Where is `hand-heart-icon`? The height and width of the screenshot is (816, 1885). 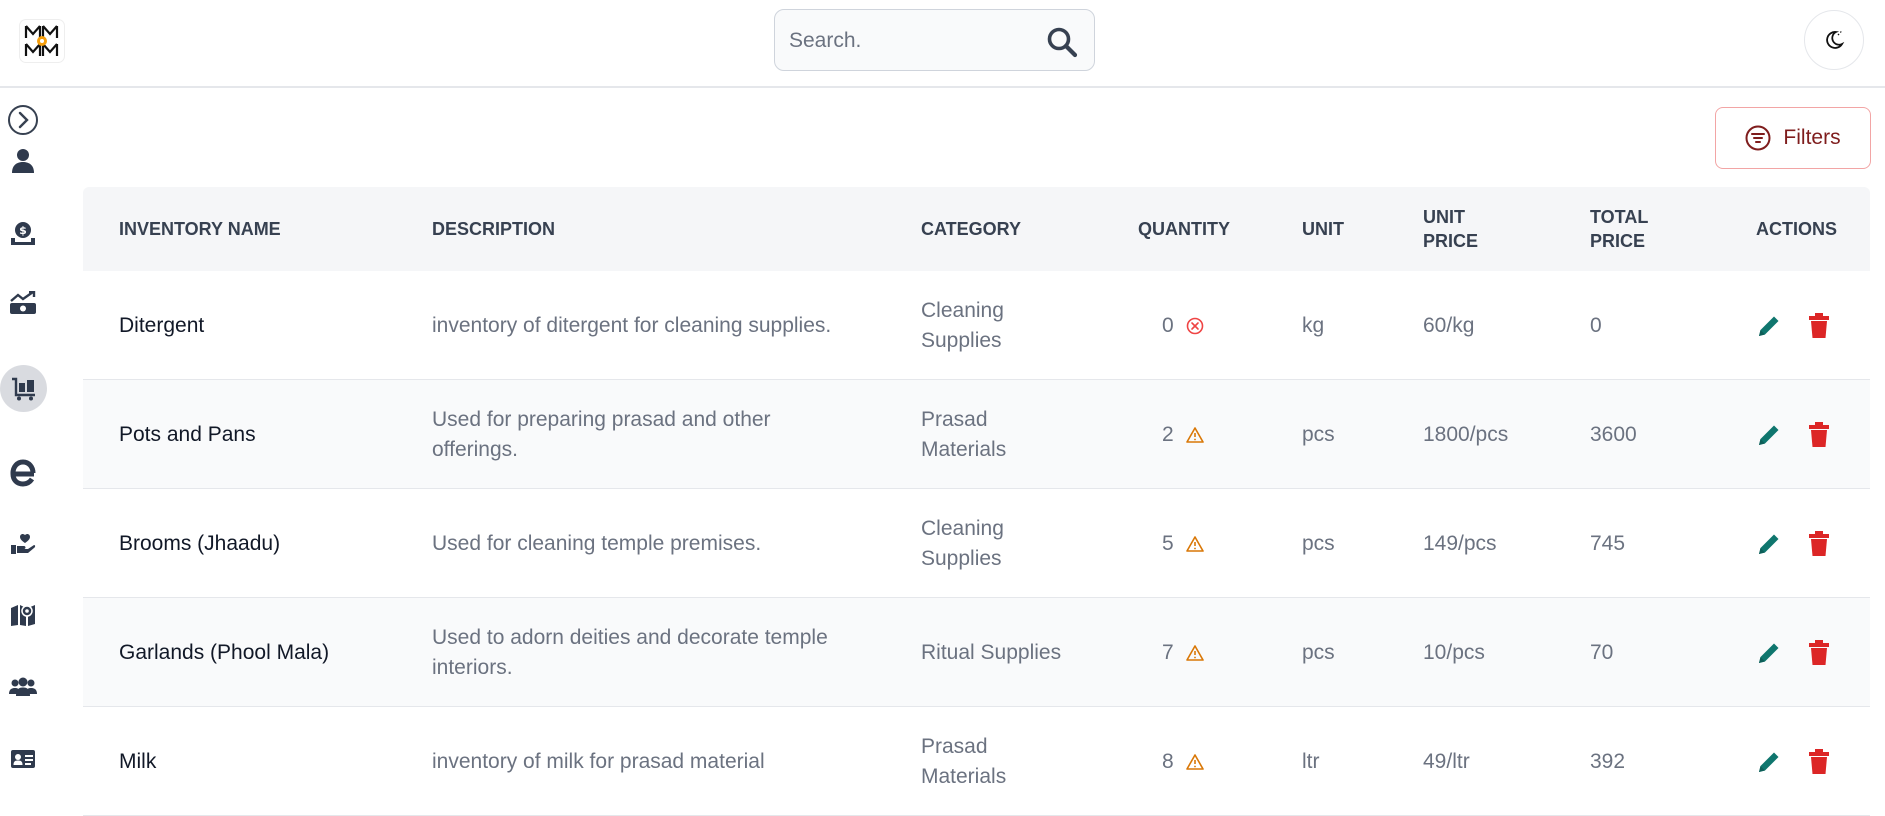
hand-heart-icon is located at coordinates (23, 543).